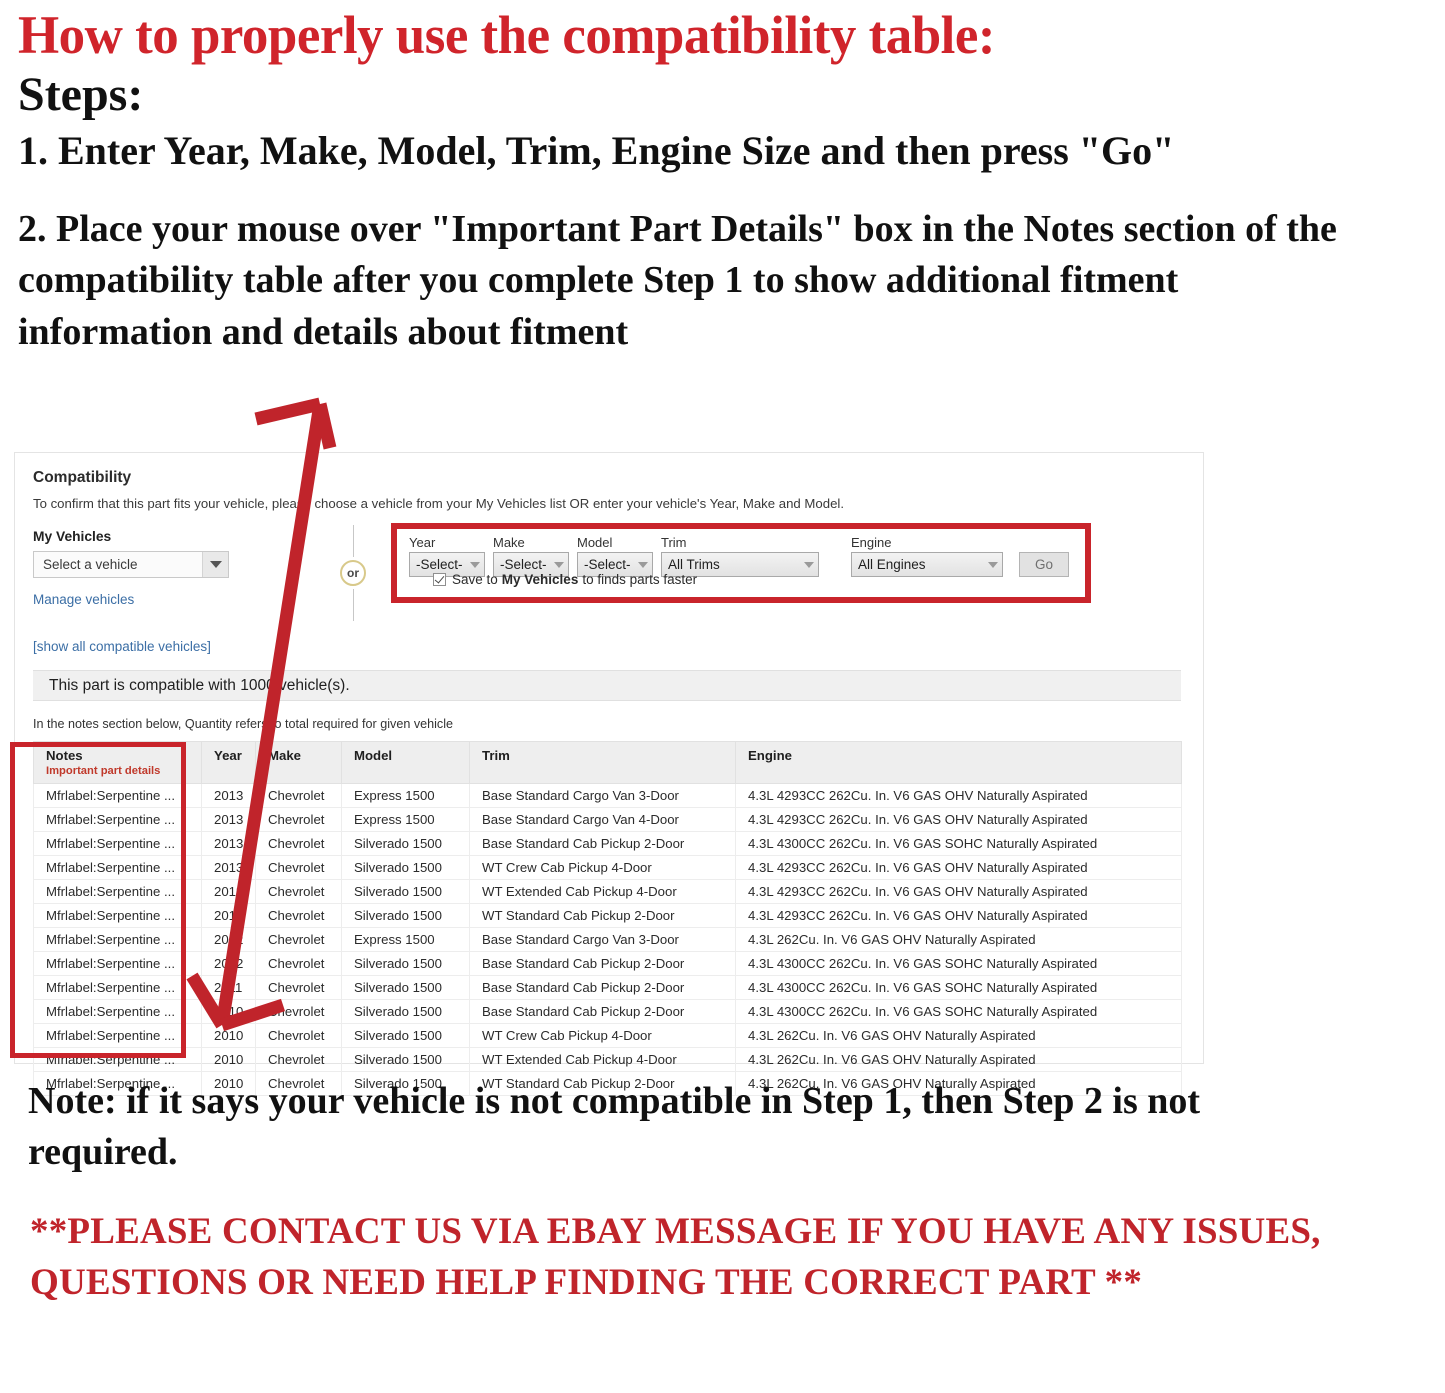 This screenshot has height=1393, width=1445. Describe the element at coordinates (640, 579) in the screenshot. I see `save-suffix-label: to finds parts faster` at that location.